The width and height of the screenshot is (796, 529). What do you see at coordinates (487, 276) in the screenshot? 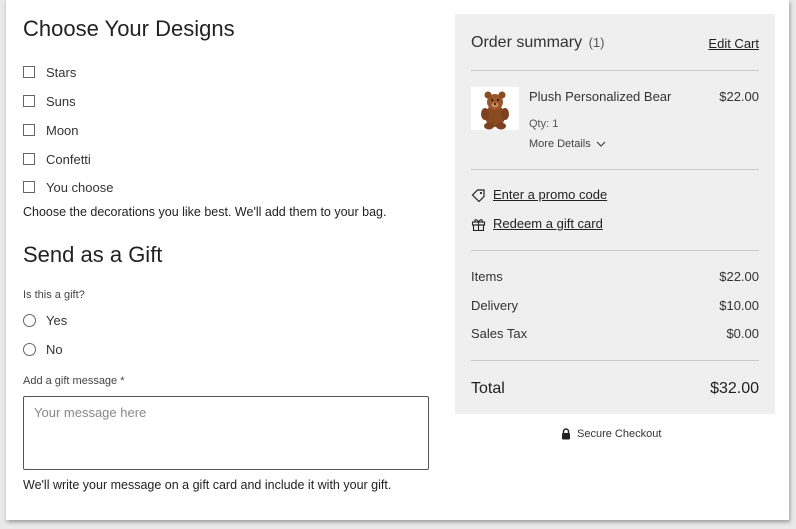
I see `summary-row-label: Items` at bounding box center [487, 276].